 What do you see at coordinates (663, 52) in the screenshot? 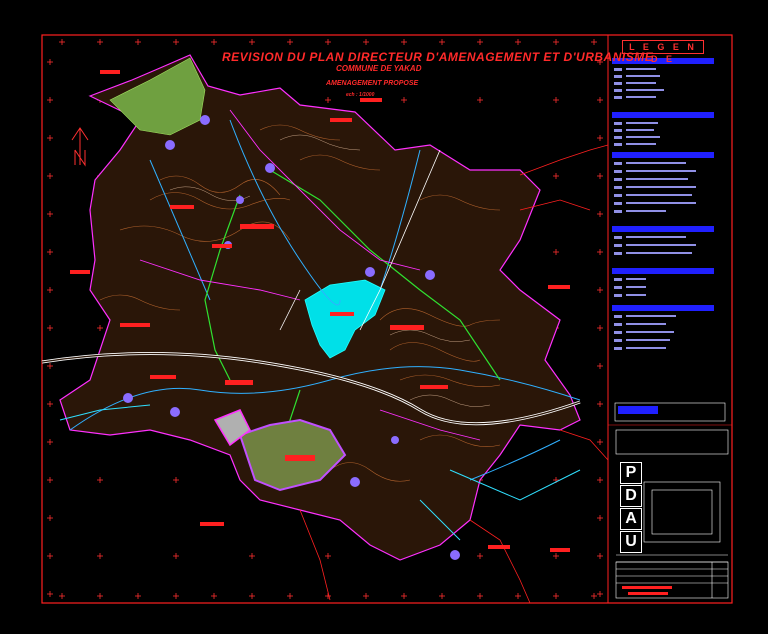
I see `legend-heading: L E G E N D E` at bounding box center [663, 52].